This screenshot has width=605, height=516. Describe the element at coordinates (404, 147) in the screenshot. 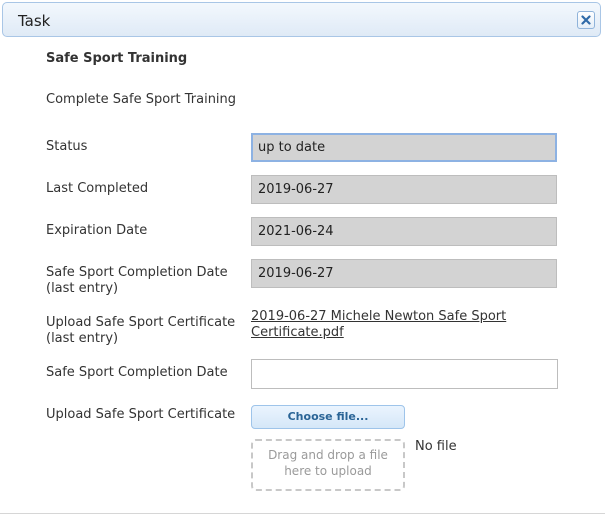

I see `status-field: up to date` at that location.